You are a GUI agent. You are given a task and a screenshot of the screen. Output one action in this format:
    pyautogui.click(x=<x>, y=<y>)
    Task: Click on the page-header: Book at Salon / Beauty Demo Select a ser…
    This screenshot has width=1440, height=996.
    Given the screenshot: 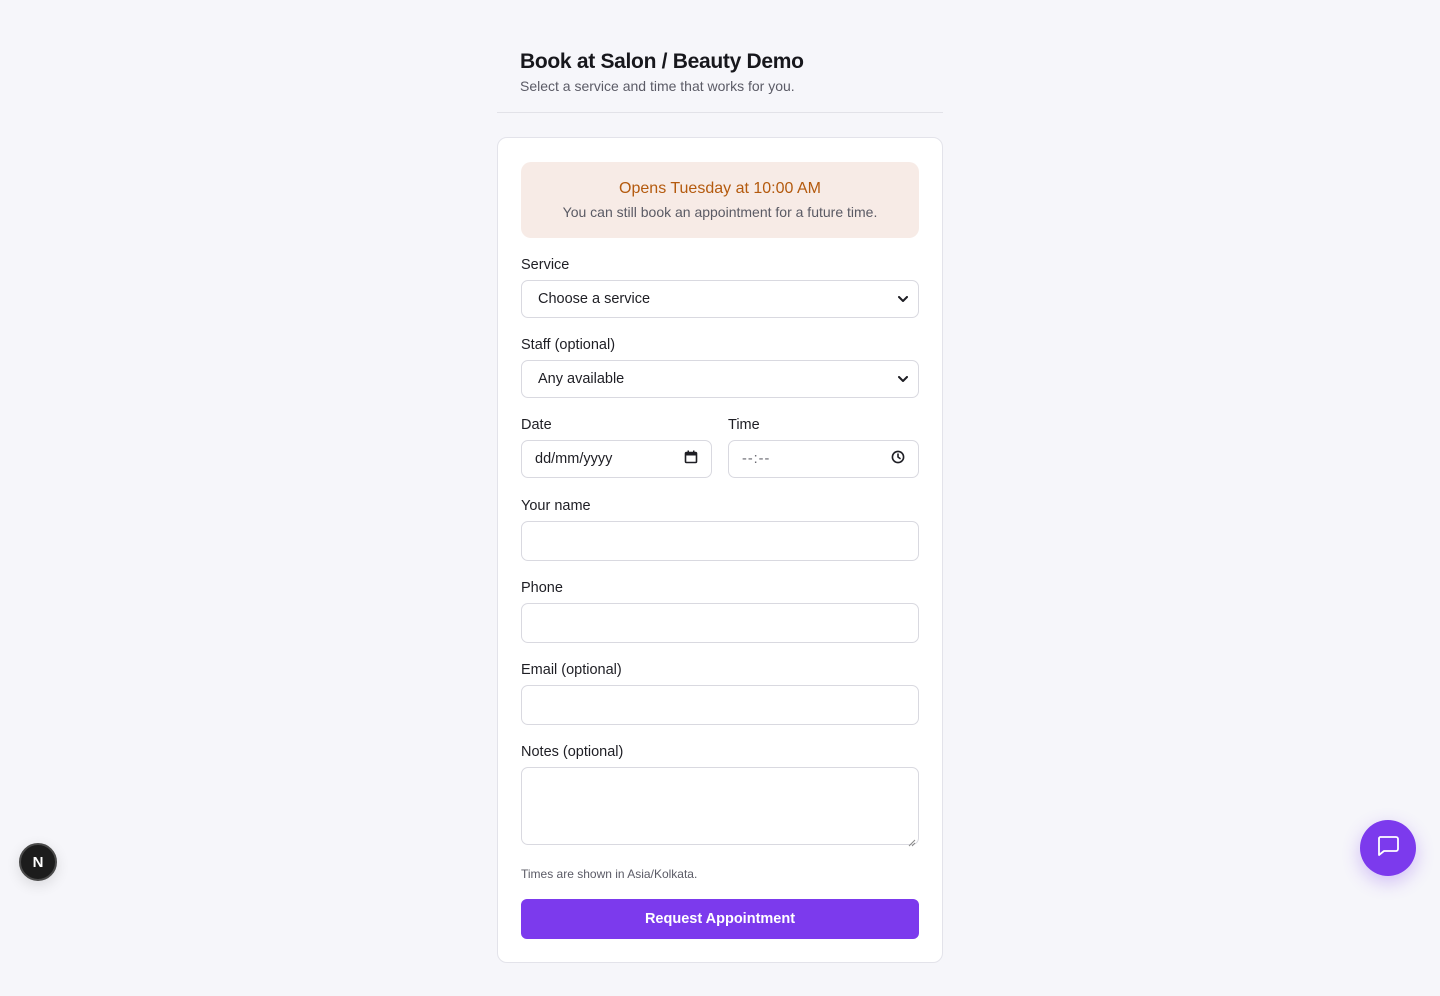 What is the action you would take?
    pyautogui.click(x=720, y=72)
    